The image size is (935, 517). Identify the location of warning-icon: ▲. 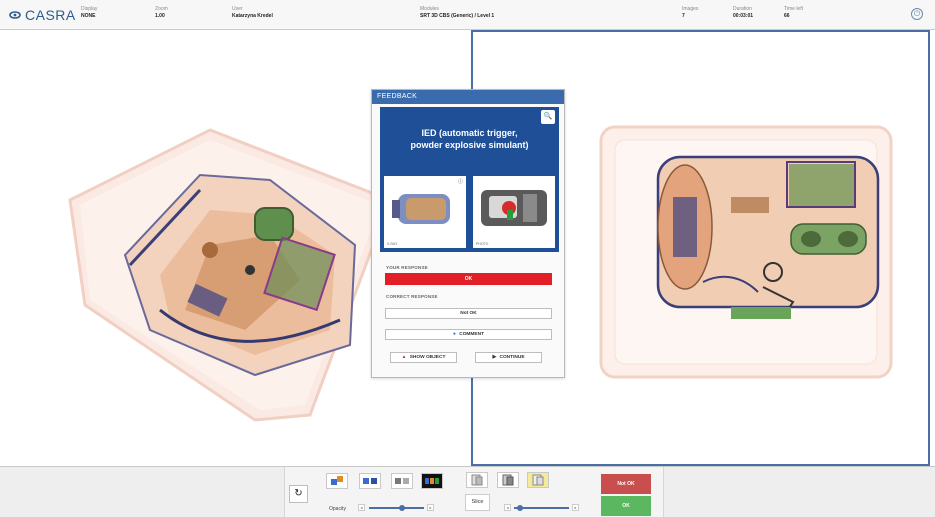
(404, 357).